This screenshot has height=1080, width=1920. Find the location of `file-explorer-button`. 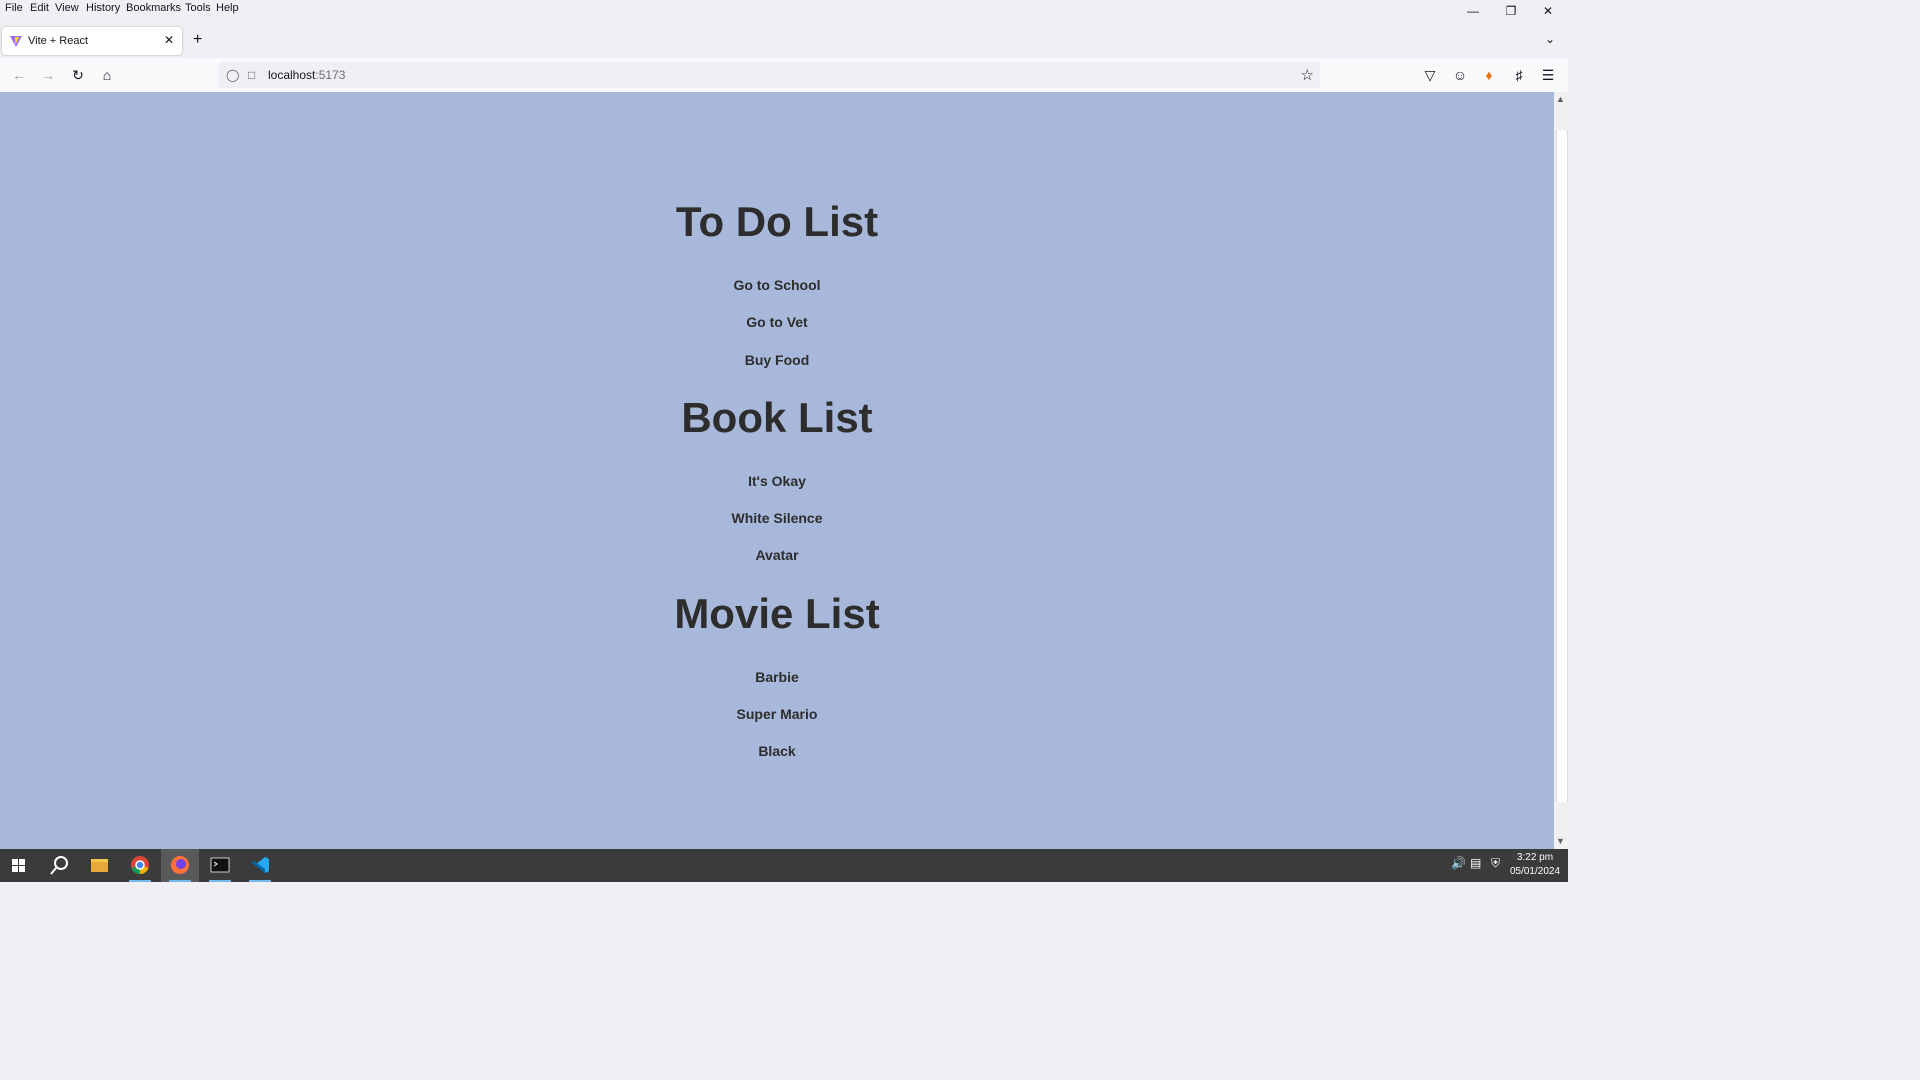

file-explorer-button is located at coordinates (99, 865).